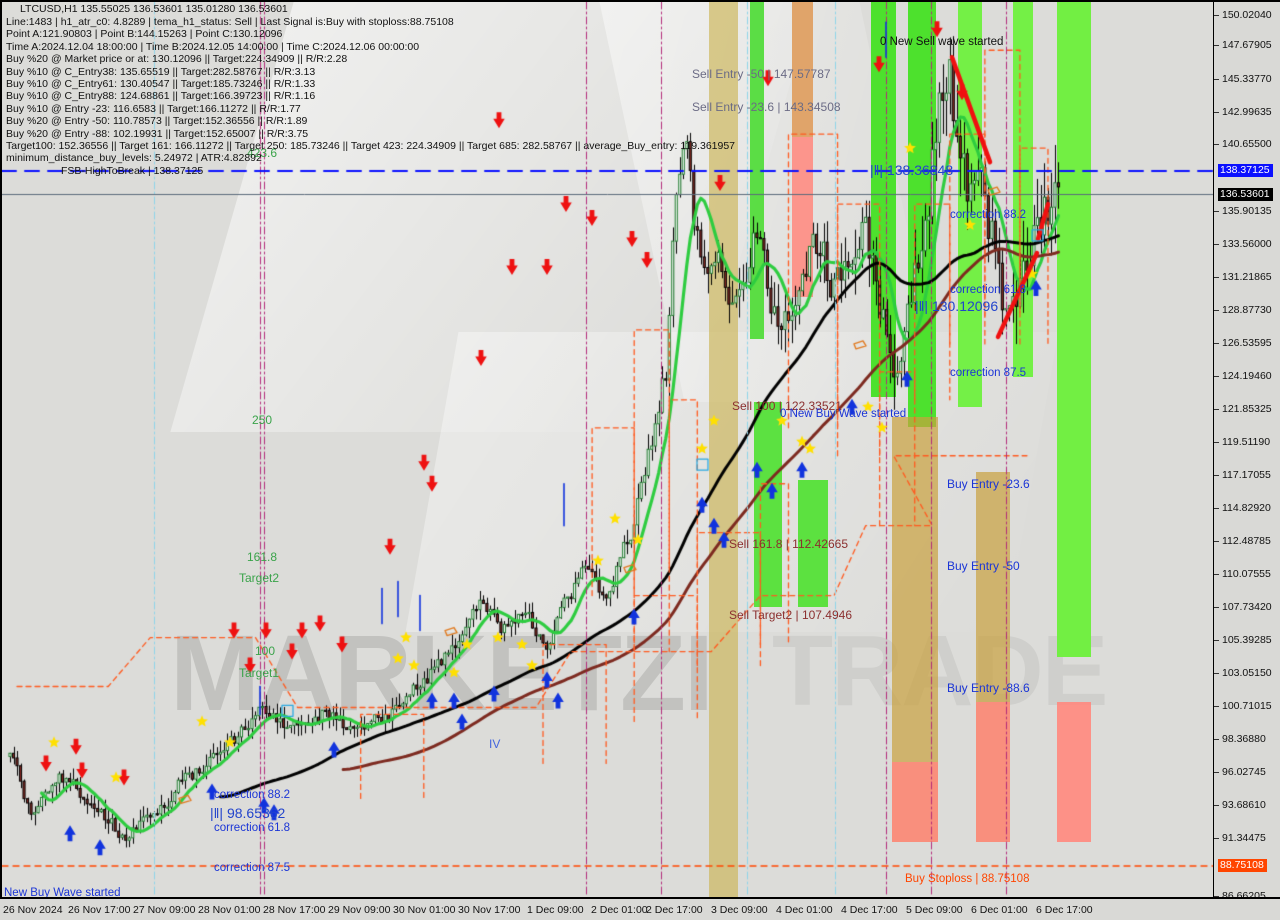  I want to click on time-tick: 27 Nov 09:00, so click(164, 910).